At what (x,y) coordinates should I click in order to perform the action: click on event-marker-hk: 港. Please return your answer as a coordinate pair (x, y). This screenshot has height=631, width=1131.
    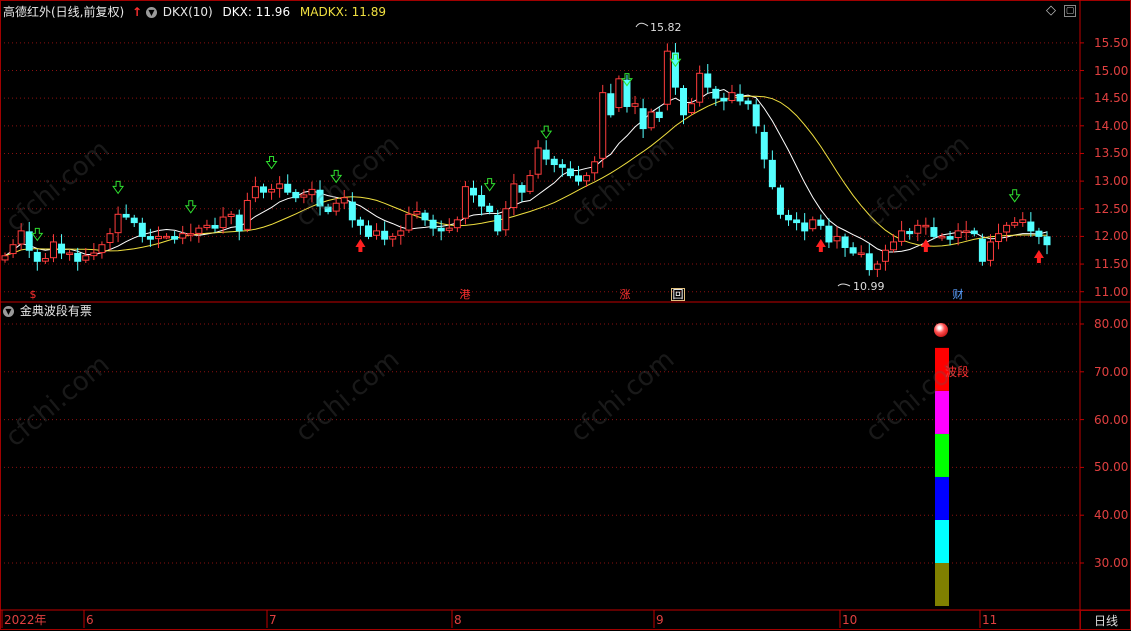
    Looking at the image, I should click on (465, 294).